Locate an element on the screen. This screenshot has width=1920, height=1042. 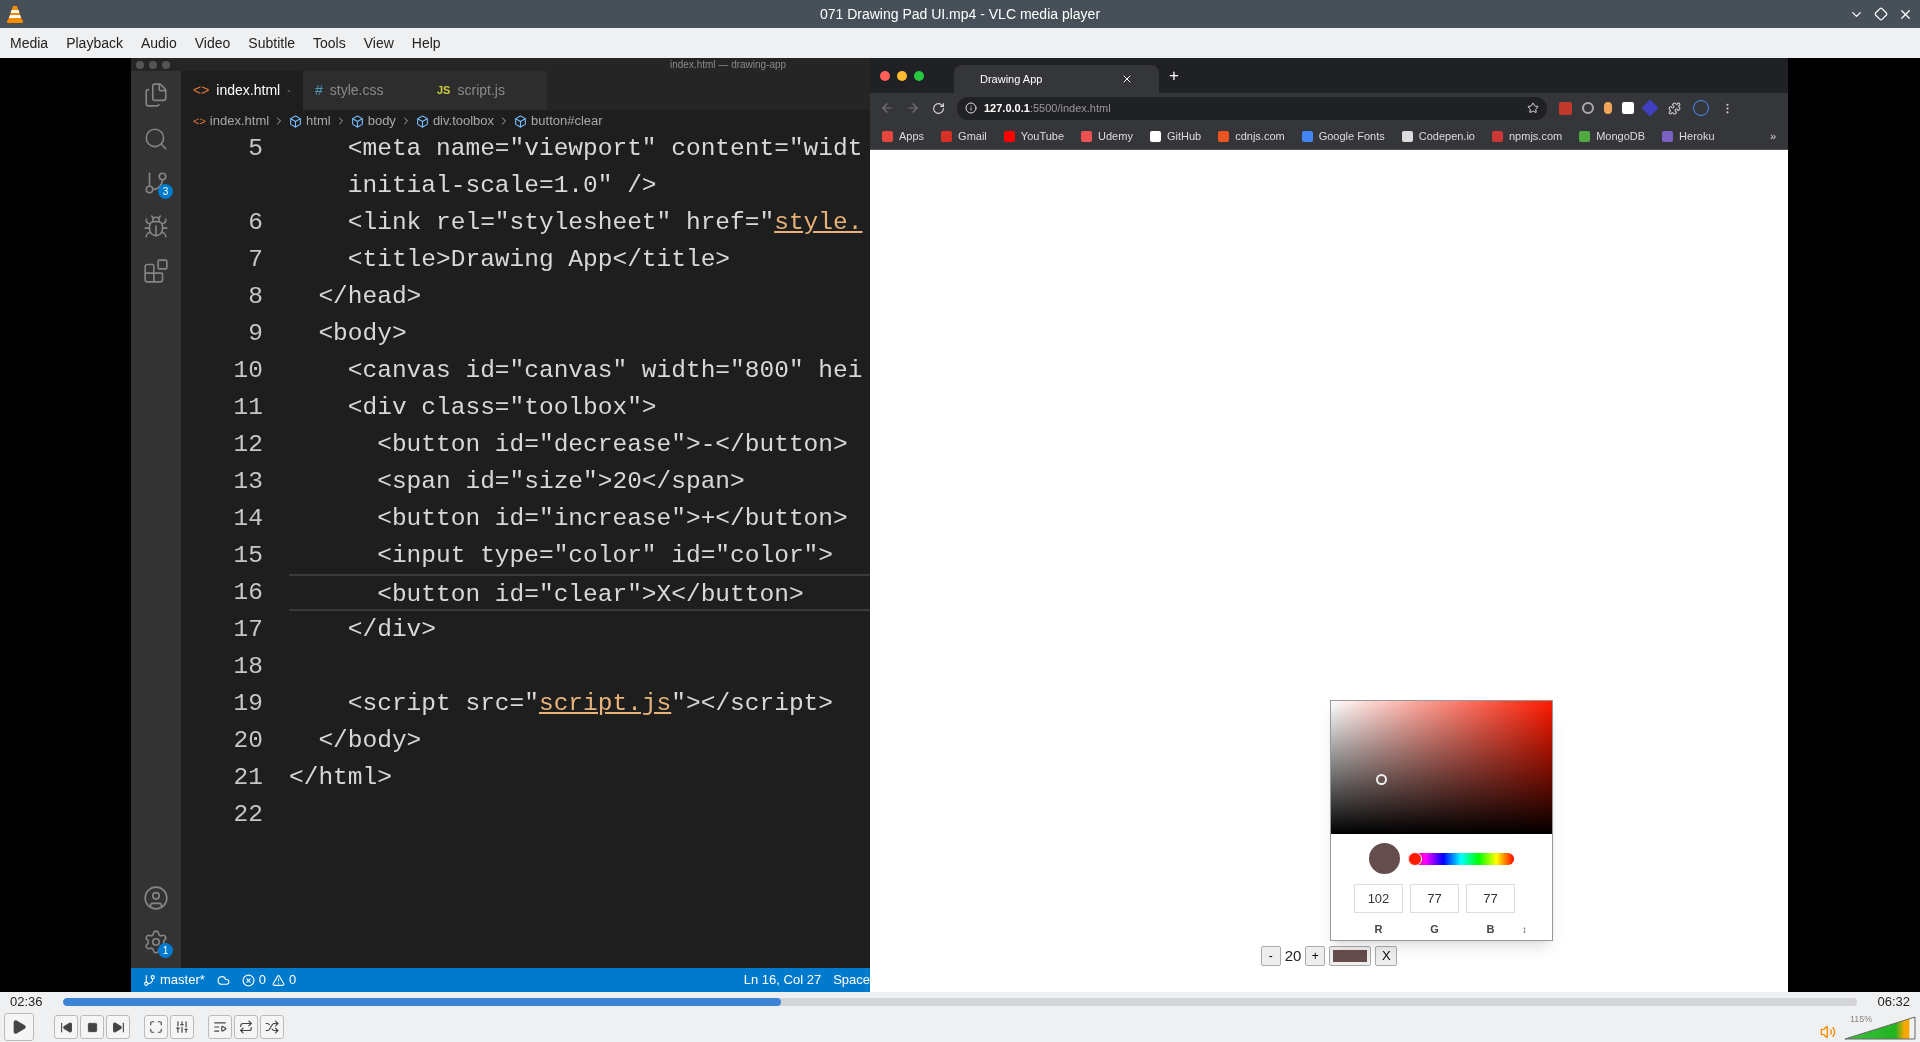
mode-toggle: ↕ is located at coordinates (1524, 929).